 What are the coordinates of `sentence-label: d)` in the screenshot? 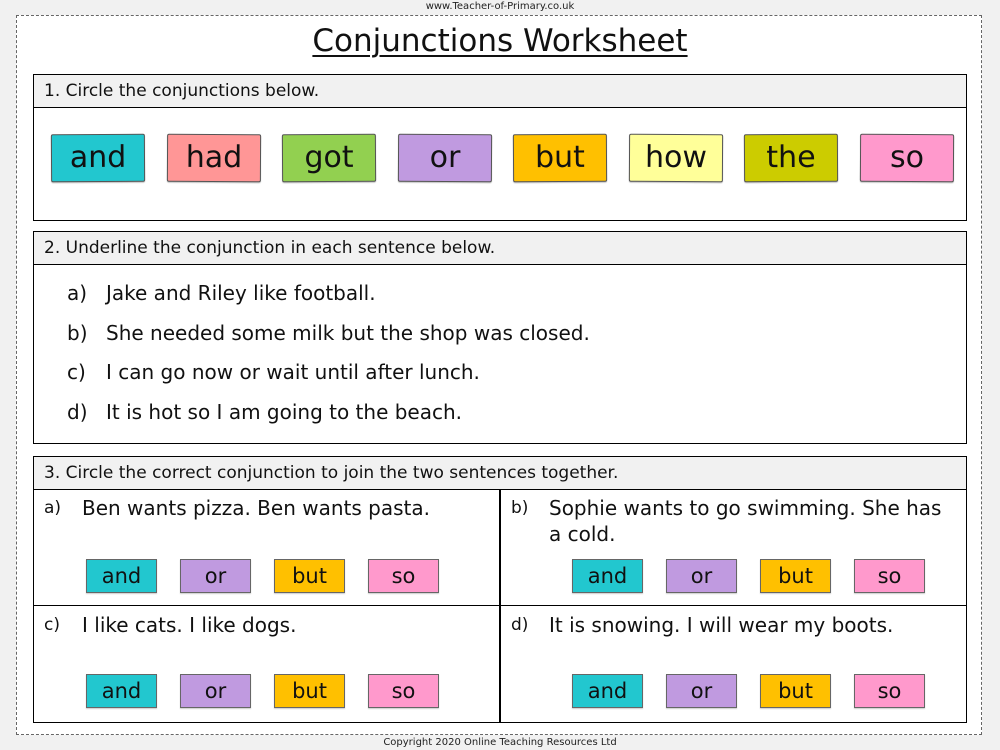 It's located at (77, 411).